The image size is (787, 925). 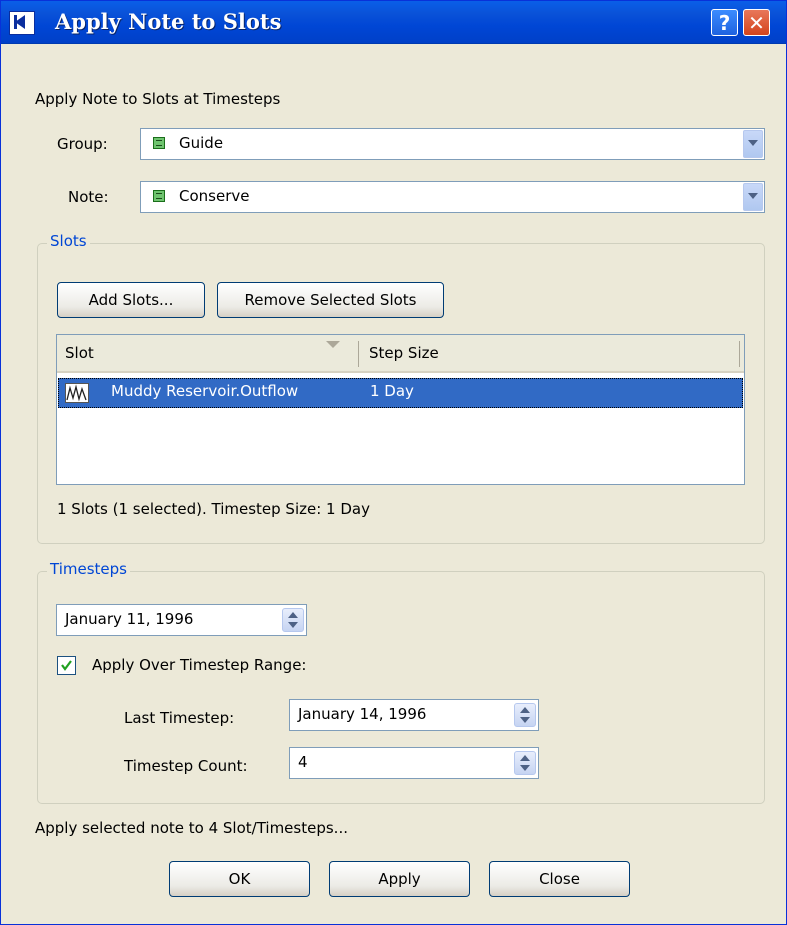 What do you see at coordinates (392, 391) in the screenshot?
I see `step-size-cell: 1 Day` at bounding box center [392, 391].